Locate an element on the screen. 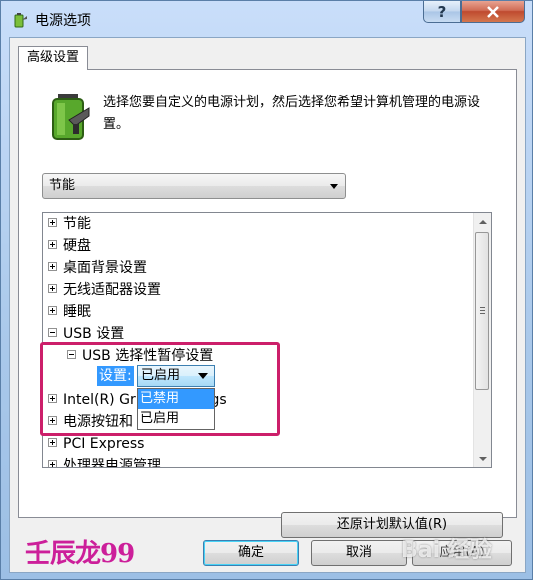  window-title: 电源选项 is located at coordinates (63, 21).